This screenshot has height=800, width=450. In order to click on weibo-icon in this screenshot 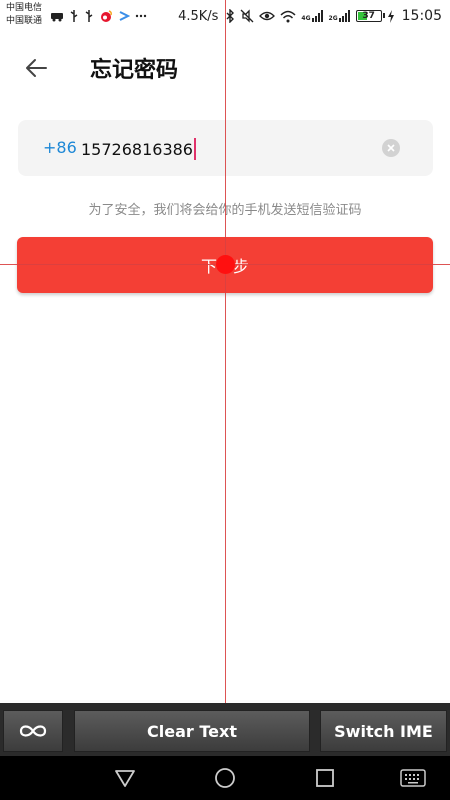, I will do `click(106, 16)`.